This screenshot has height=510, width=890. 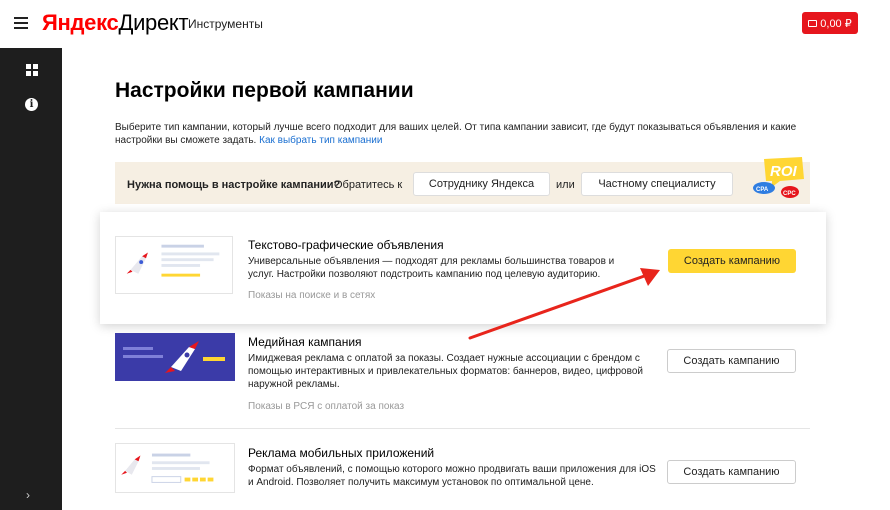 I want to click on help-question: Нужна помощь в настройке кампании?, so click(x=234, y=185).